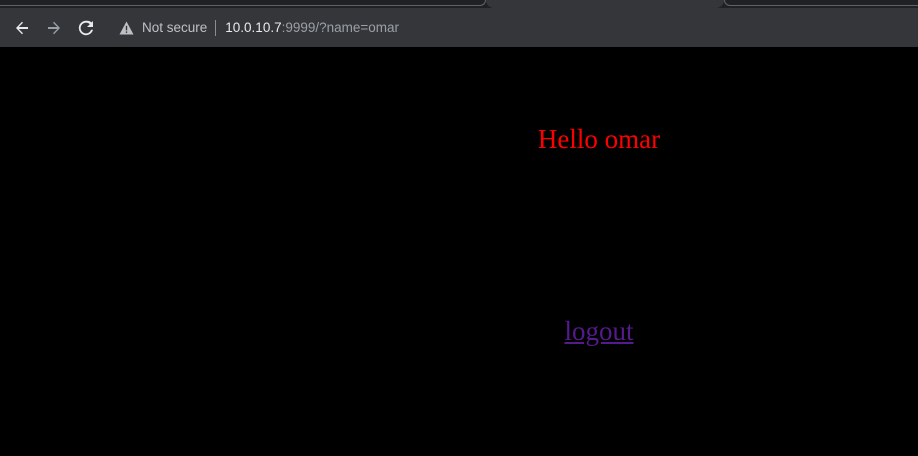  What do you see at coordinates (821, 3) in the screenshot?
I see `tab-inactive-right` at bounding box center [821, 3].